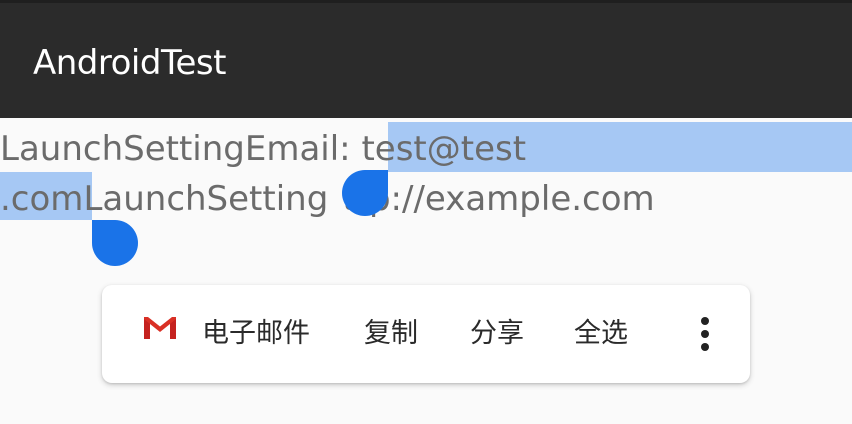 The width and height of the screenshot is (852, 424). I want to click on email-button-label: 电子邮件, so click(256, 333).